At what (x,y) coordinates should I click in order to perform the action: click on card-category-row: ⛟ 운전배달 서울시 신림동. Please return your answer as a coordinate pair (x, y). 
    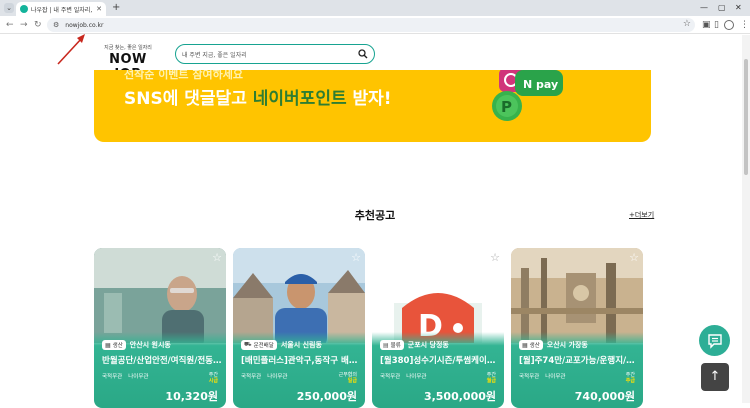
    Looking at the image, I should click on (281, 345).